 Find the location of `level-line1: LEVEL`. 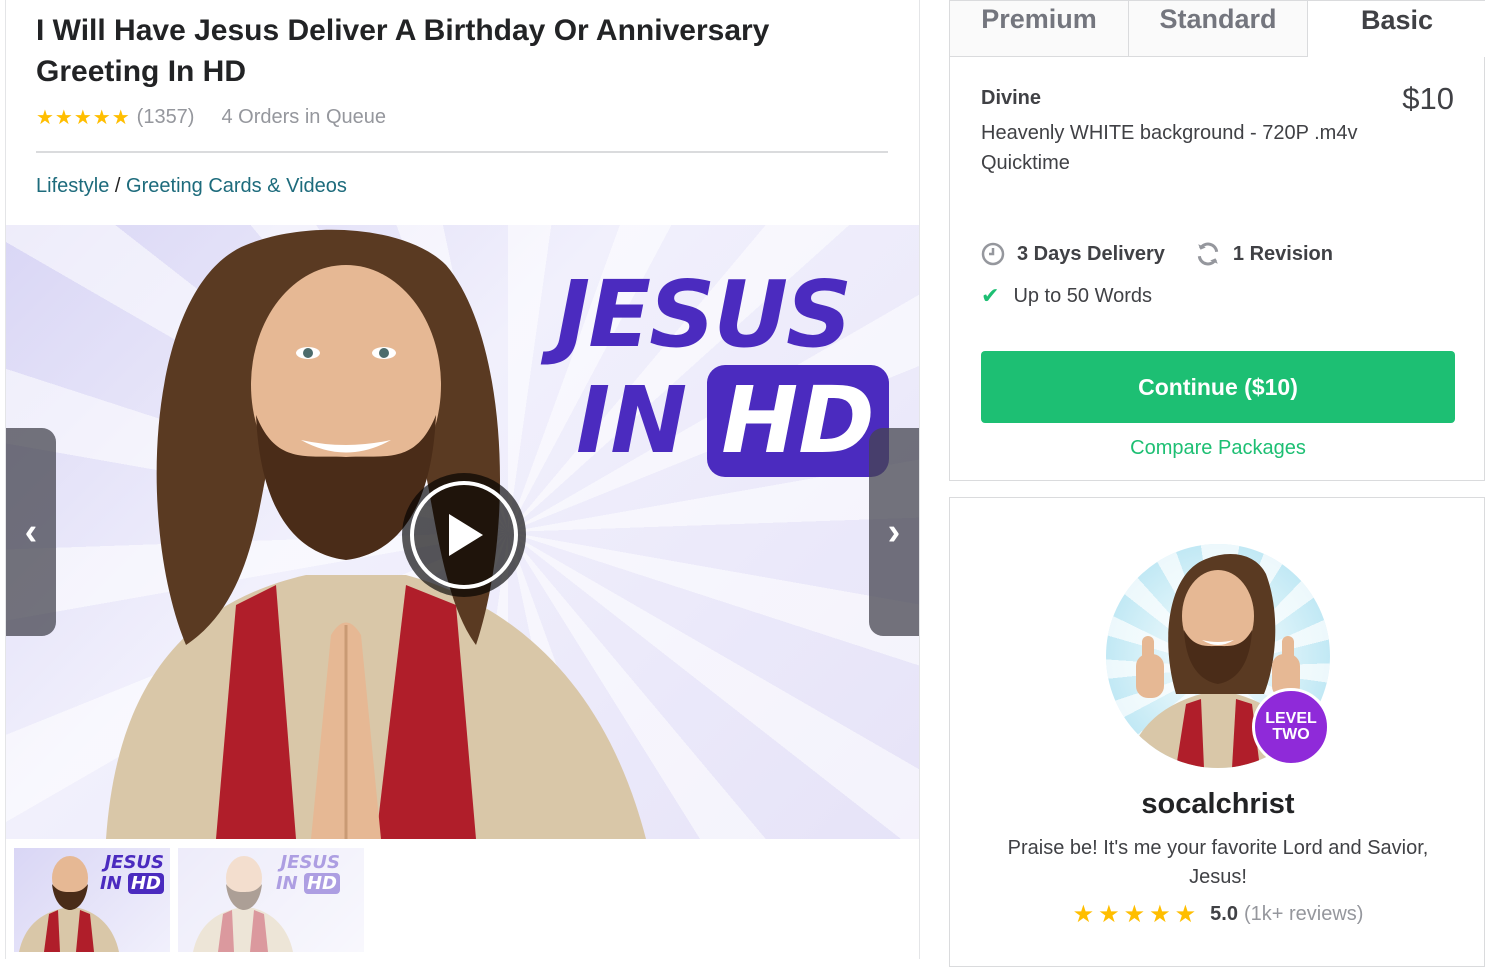

level-line1: LEVEL is located at coordinates (1291, 718).